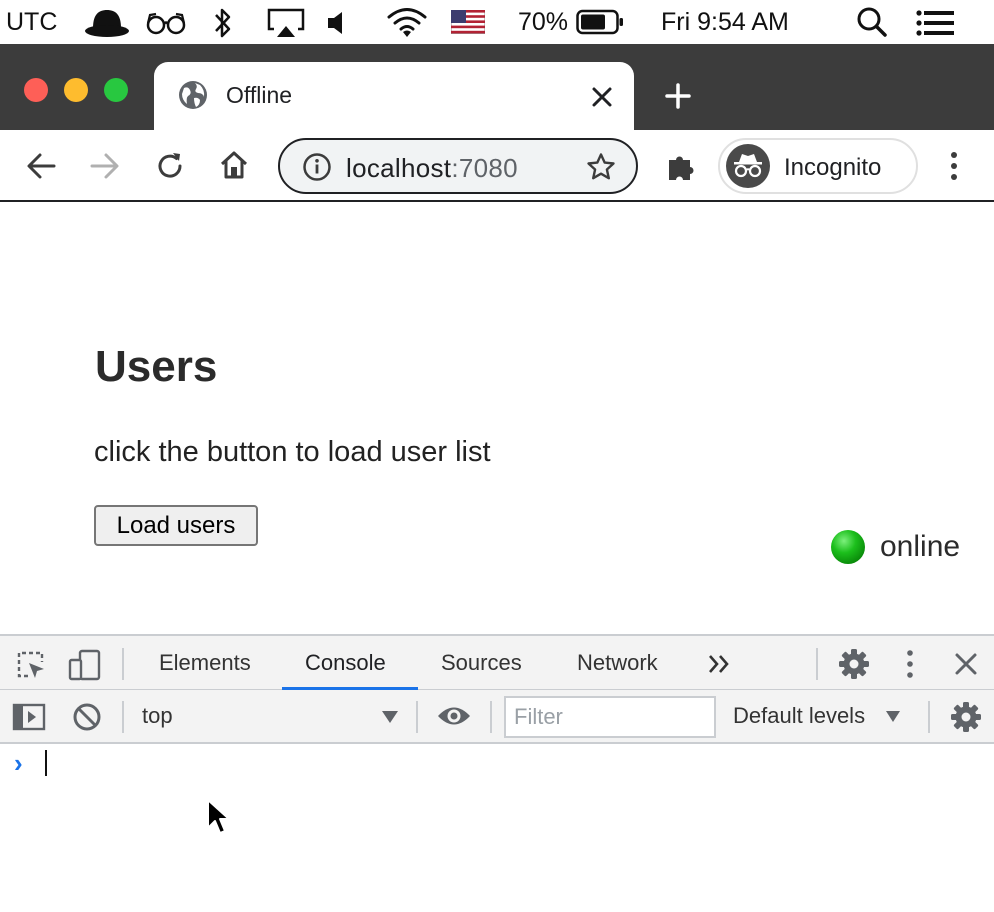 The image size is (994, 912). What do you see at coordinates (107, 22) in the screenshot?
I see `bowler-hat-icon` at bounding box center [107, 22].